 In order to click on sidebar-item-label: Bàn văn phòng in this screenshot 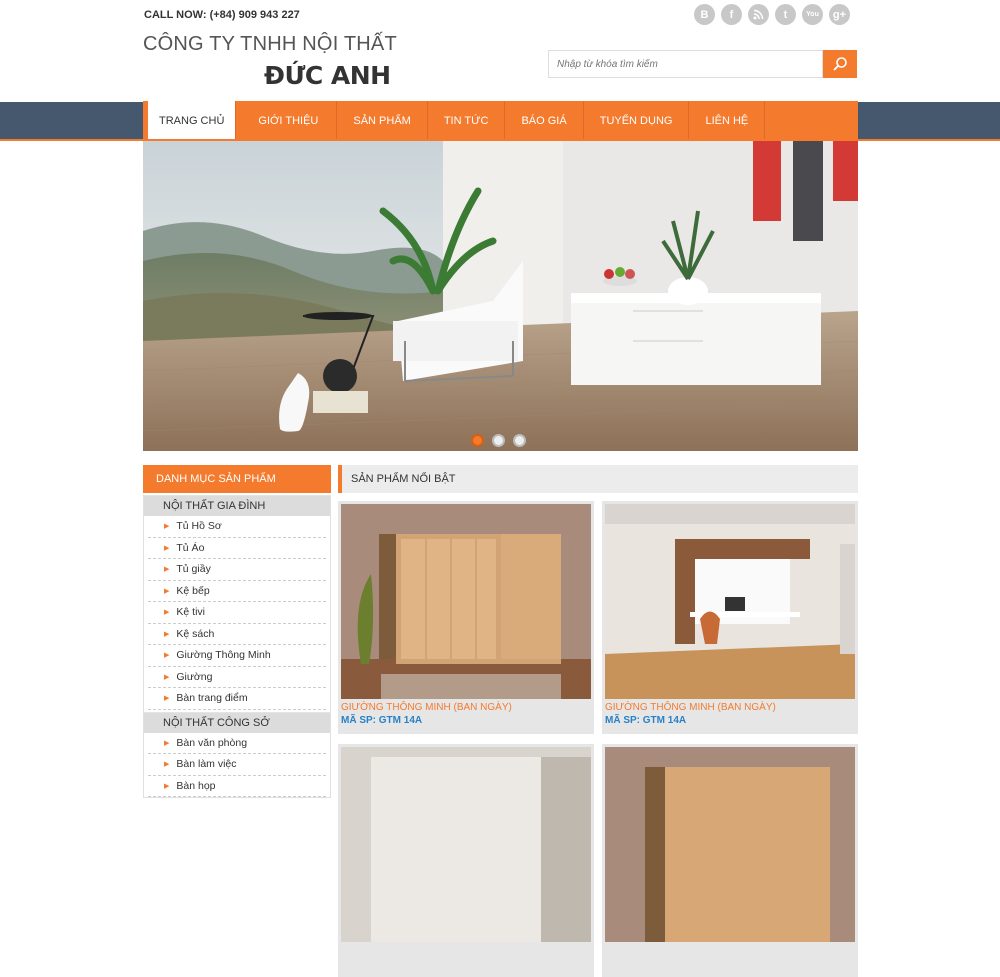, I will do `click(212, 742)`.